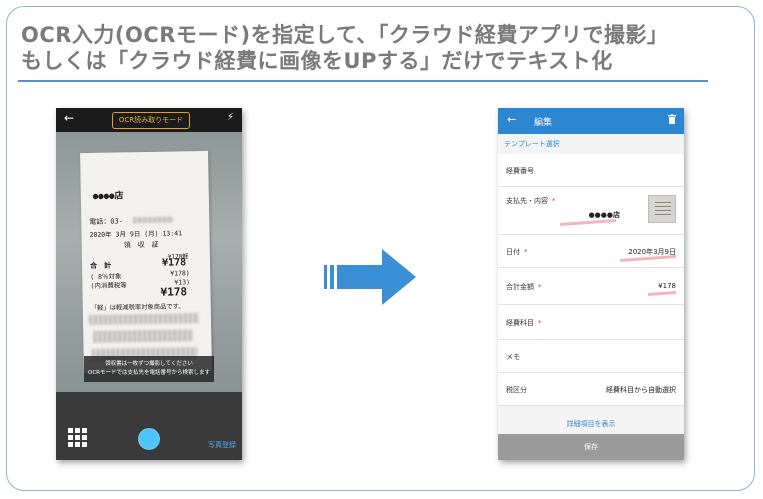 This screenshot has height=499, width=763. I want to click on field-label: 経費番号, so click(520, 171).